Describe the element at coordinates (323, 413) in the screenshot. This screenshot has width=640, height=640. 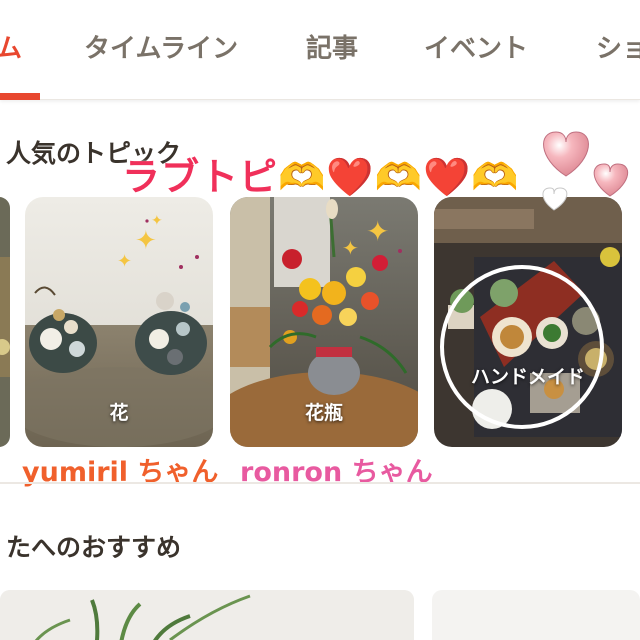
I see `topic-label-vase: 花瓶` at that location.